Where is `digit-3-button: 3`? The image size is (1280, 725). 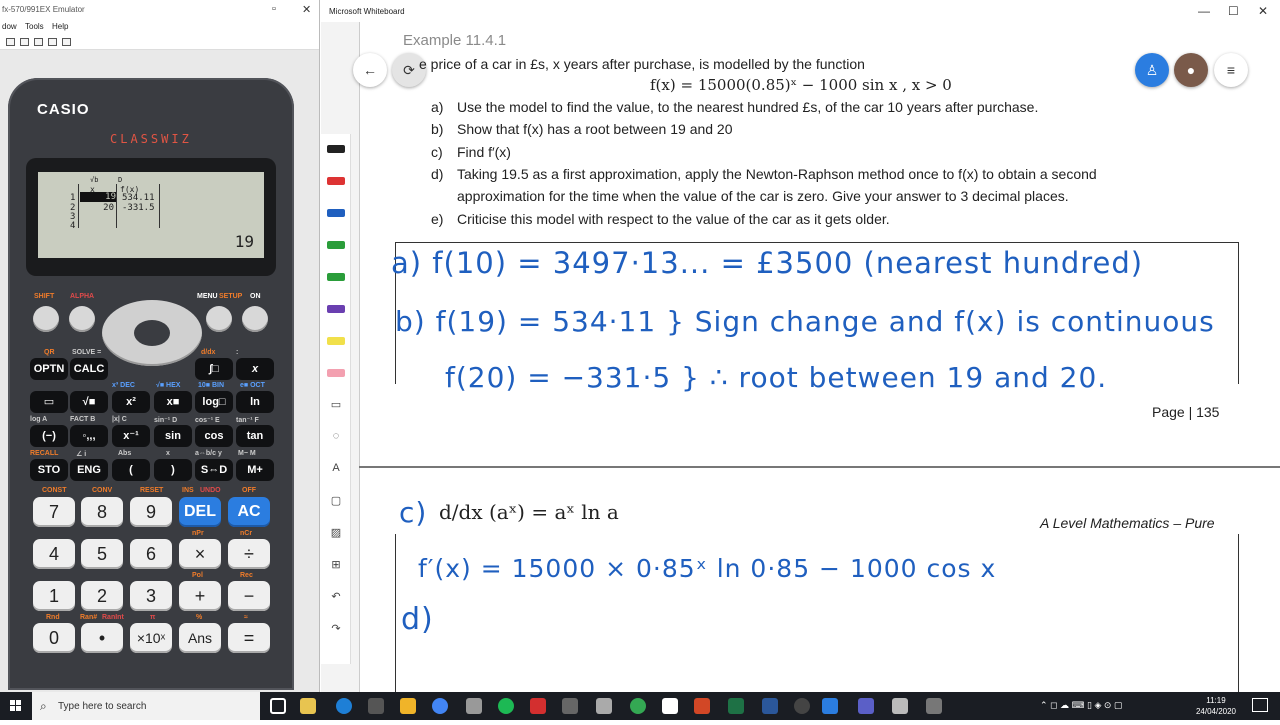
digit-3-button: 3 is located at coordinates (151, 596).